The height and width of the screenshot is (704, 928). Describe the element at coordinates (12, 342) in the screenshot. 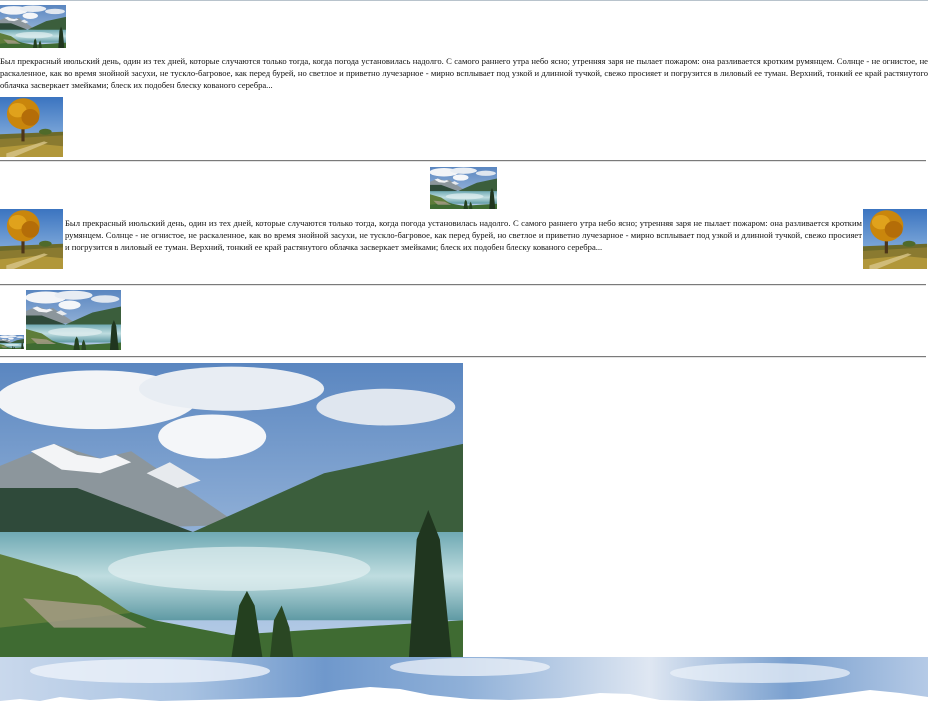

I see `lake-image-tiny` at that location.